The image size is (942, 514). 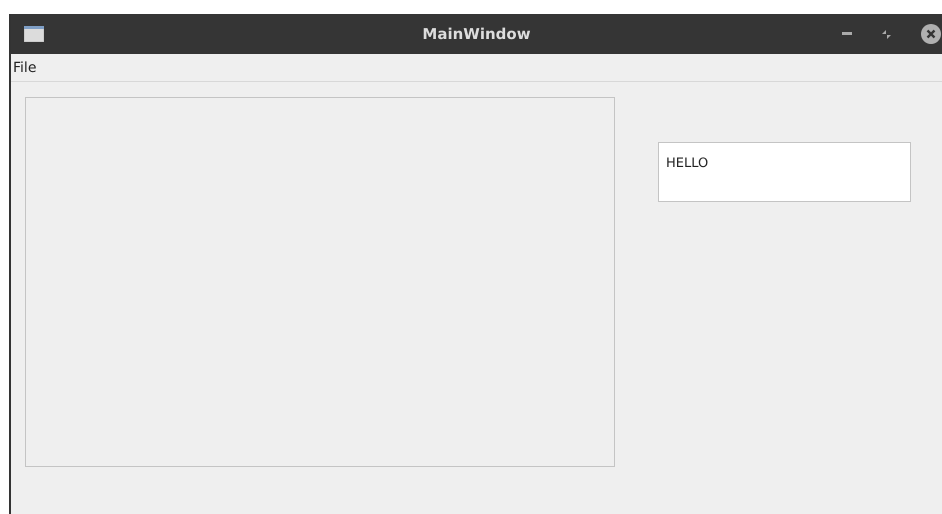 What do you see at coordinates (784, 172) in the screenshot?
I see `text-field: HELLO` at bounding box center [784, 172].